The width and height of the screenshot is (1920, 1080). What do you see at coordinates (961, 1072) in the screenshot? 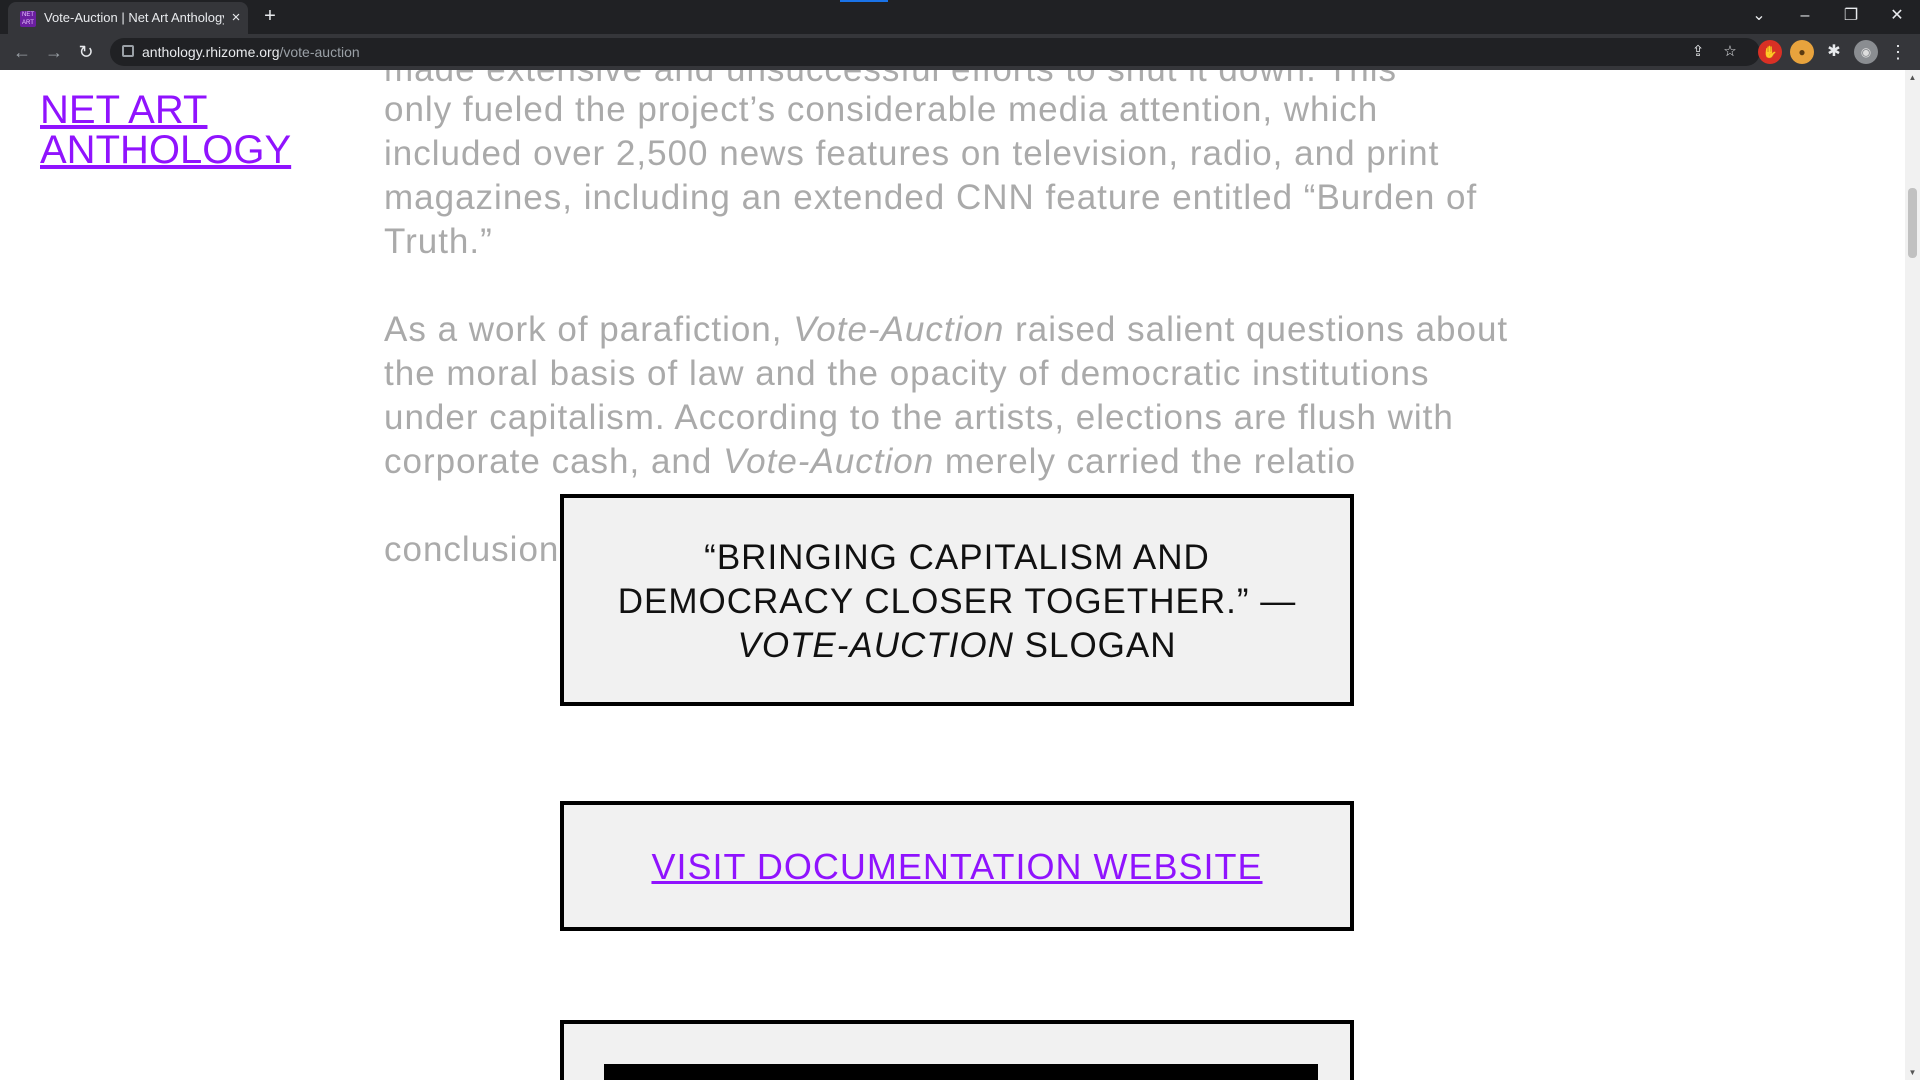
I see `media-embed-preview` at bounding box center [961, 1072].